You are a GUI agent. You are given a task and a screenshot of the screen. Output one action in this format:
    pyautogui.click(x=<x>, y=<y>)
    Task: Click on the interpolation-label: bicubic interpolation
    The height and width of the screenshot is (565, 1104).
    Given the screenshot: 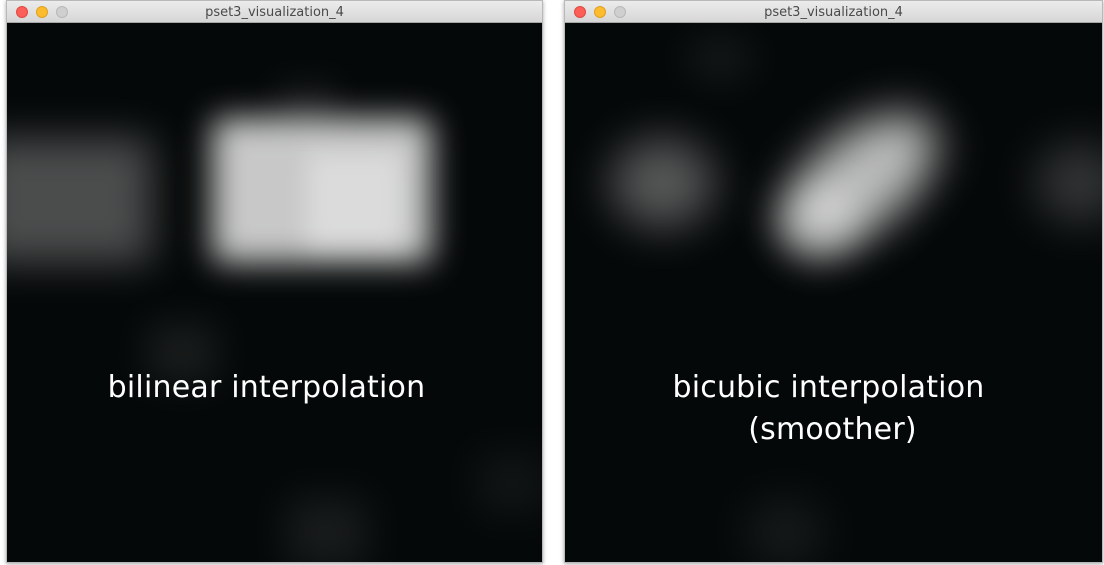 What is the action you would take?
    pyautogui.click(x=828, y=387)
    